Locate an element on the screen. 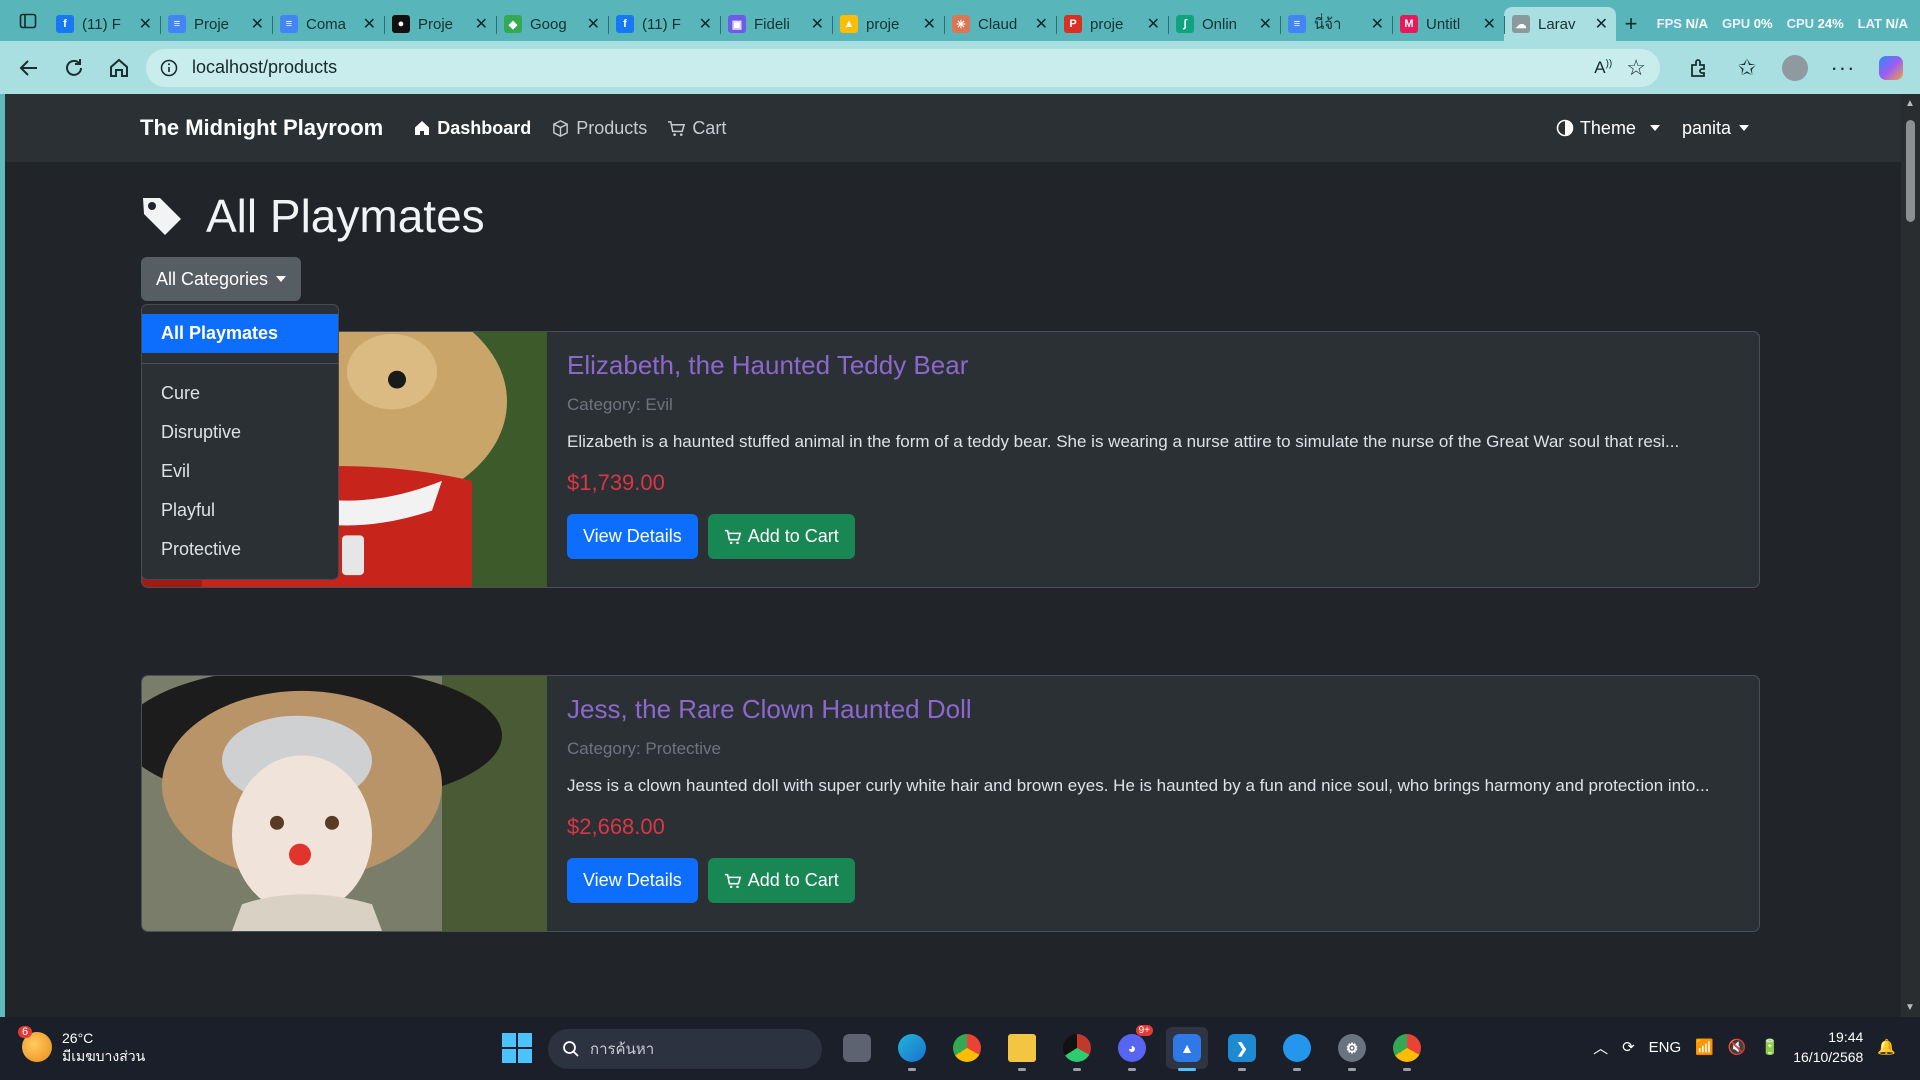 Image resolution: width=1920 pixels, height=1080 pixels. user-menu: panita is located at coordinates (1715, 128).